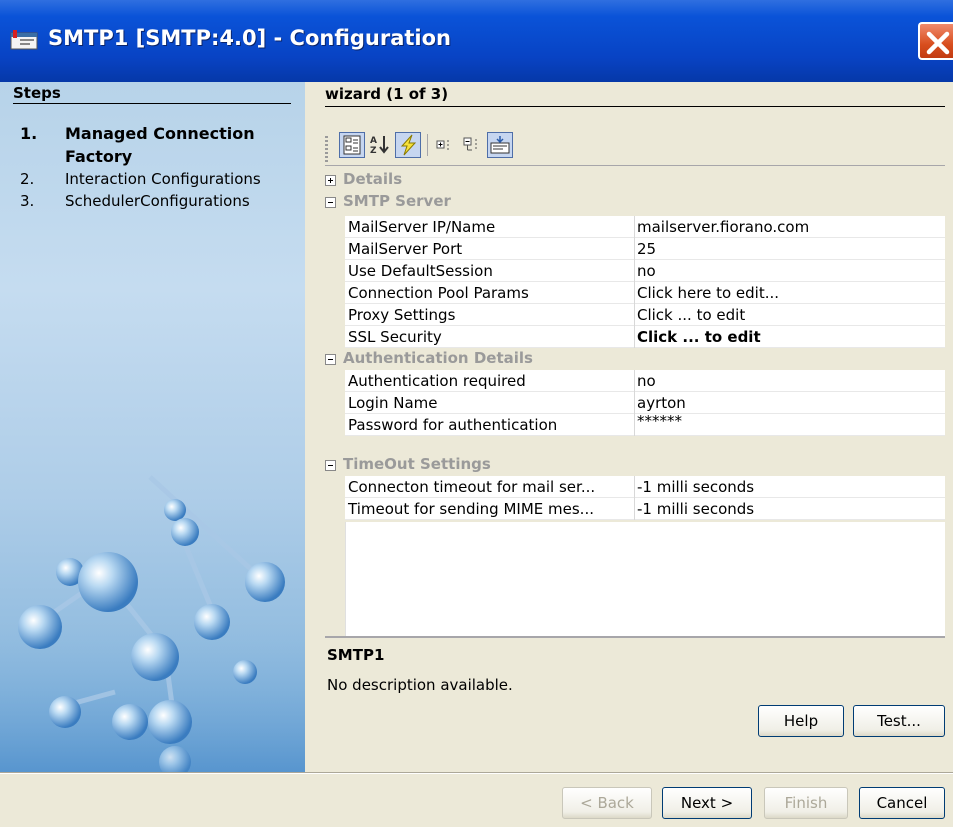 This screenshot has width=953, height=827. Describe the element at coordinates (427, 145) in the screenshot. I see `toolbar-separator` at that location.